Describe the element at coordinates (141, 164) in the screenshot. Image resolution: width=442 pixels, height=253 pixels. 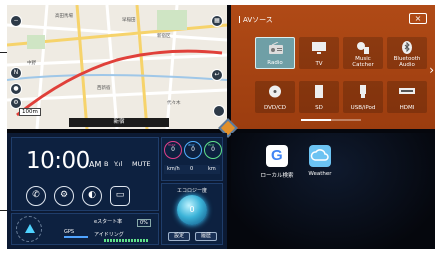
I see `mute-status: MUTE` at that location.